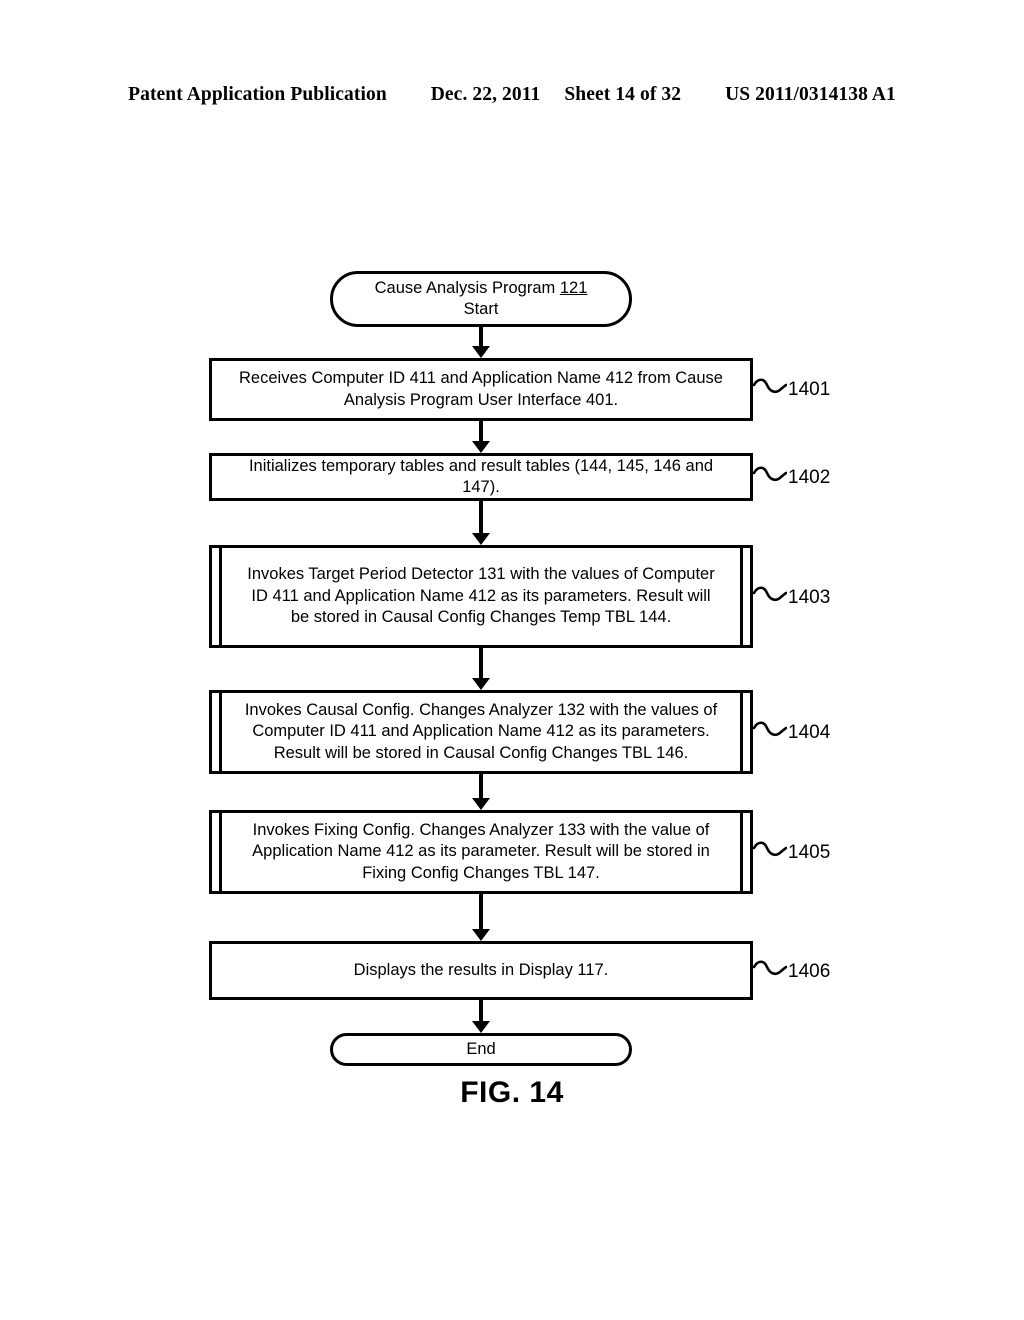  What do you see at coordinates (512, 1092) in the screenshot?
I see `figure-caption: FIG. 14` at bounding box center [512, 1092].